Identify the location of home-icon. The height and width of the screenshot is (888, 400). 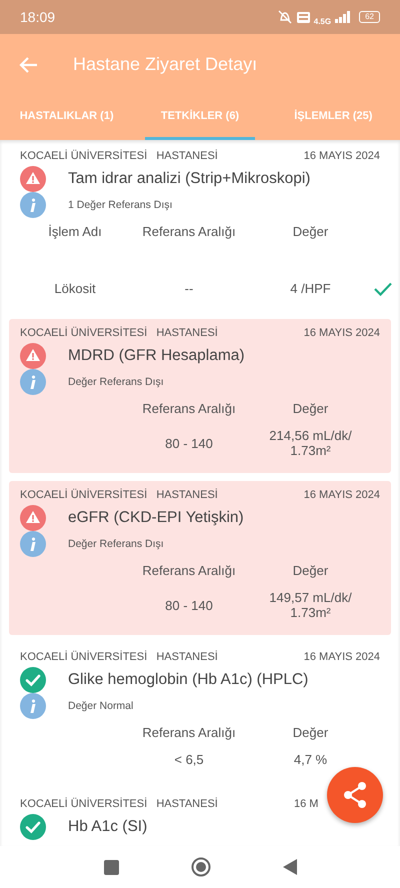
(200, 867).